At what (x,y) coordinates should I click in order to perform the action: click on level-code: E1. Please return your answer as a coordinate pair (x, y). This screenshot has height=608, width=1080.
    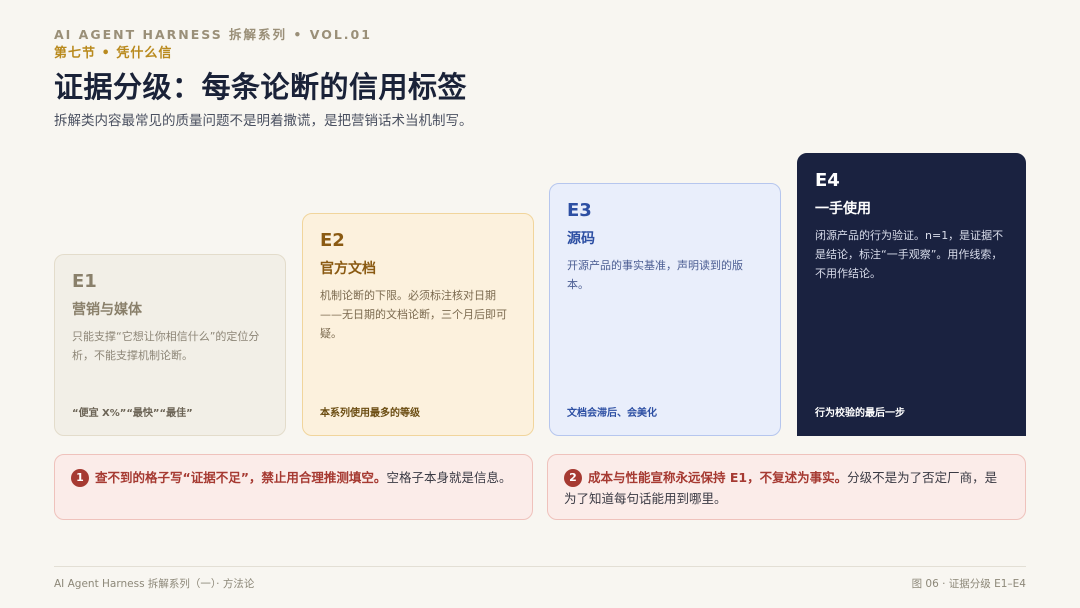
    Looking at the image, I should click on (84, 281).